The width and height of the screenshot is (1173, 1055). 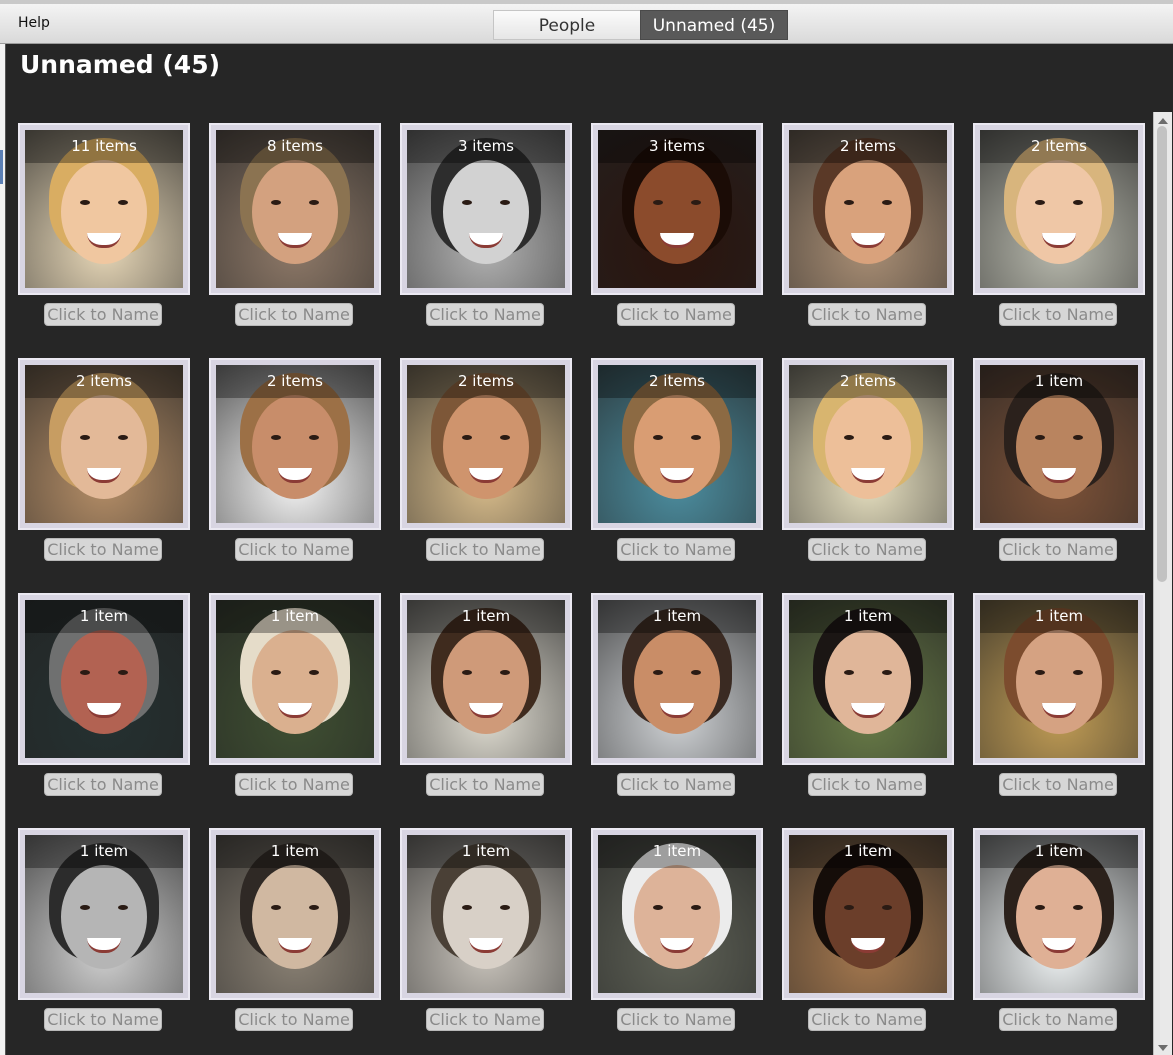 What do you see at coordinates (1163, 1048) in the screenshot?
I see `scroll-down-arrow-icon` at bounding box center [1163, 1048].